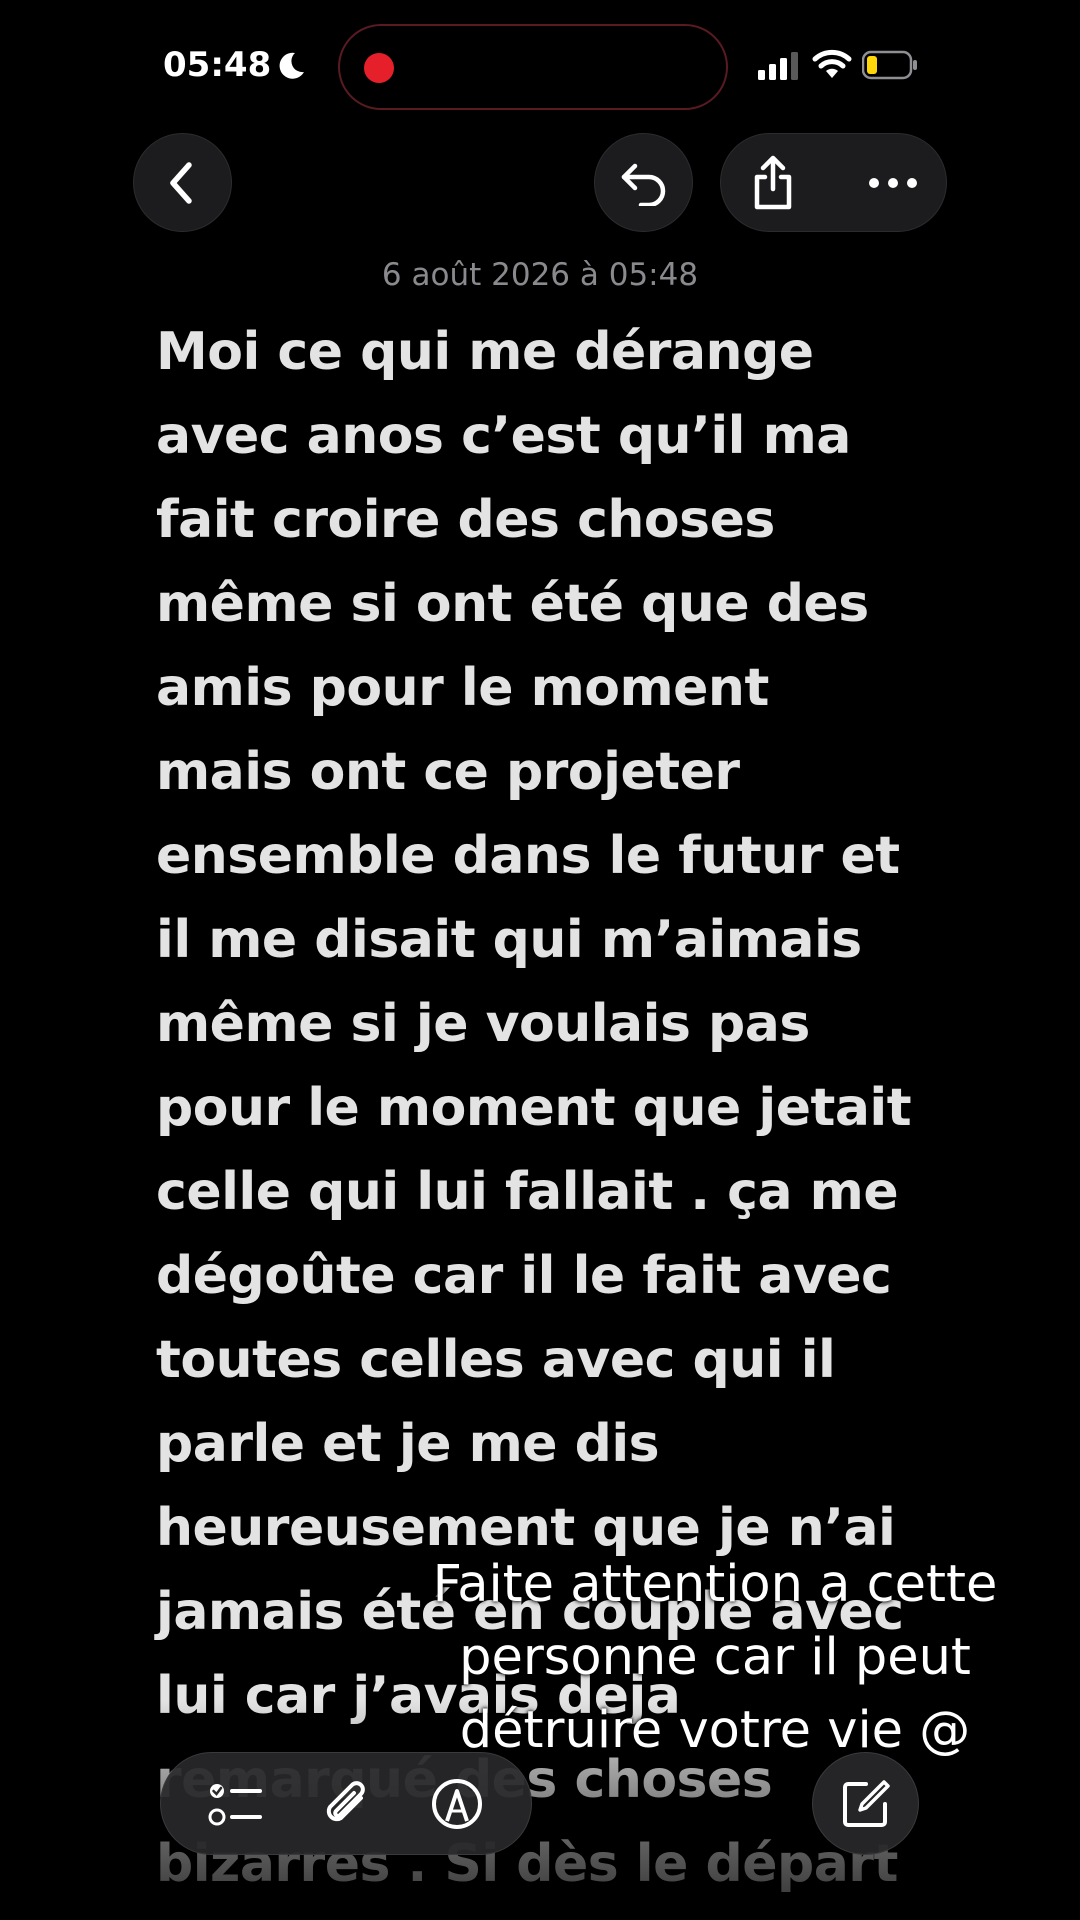 The image size is (1080, 1920). What do you see at coordinates (533, 67) in the screenshot?
I see `dynamic-island` at bounding box center [533, 67].